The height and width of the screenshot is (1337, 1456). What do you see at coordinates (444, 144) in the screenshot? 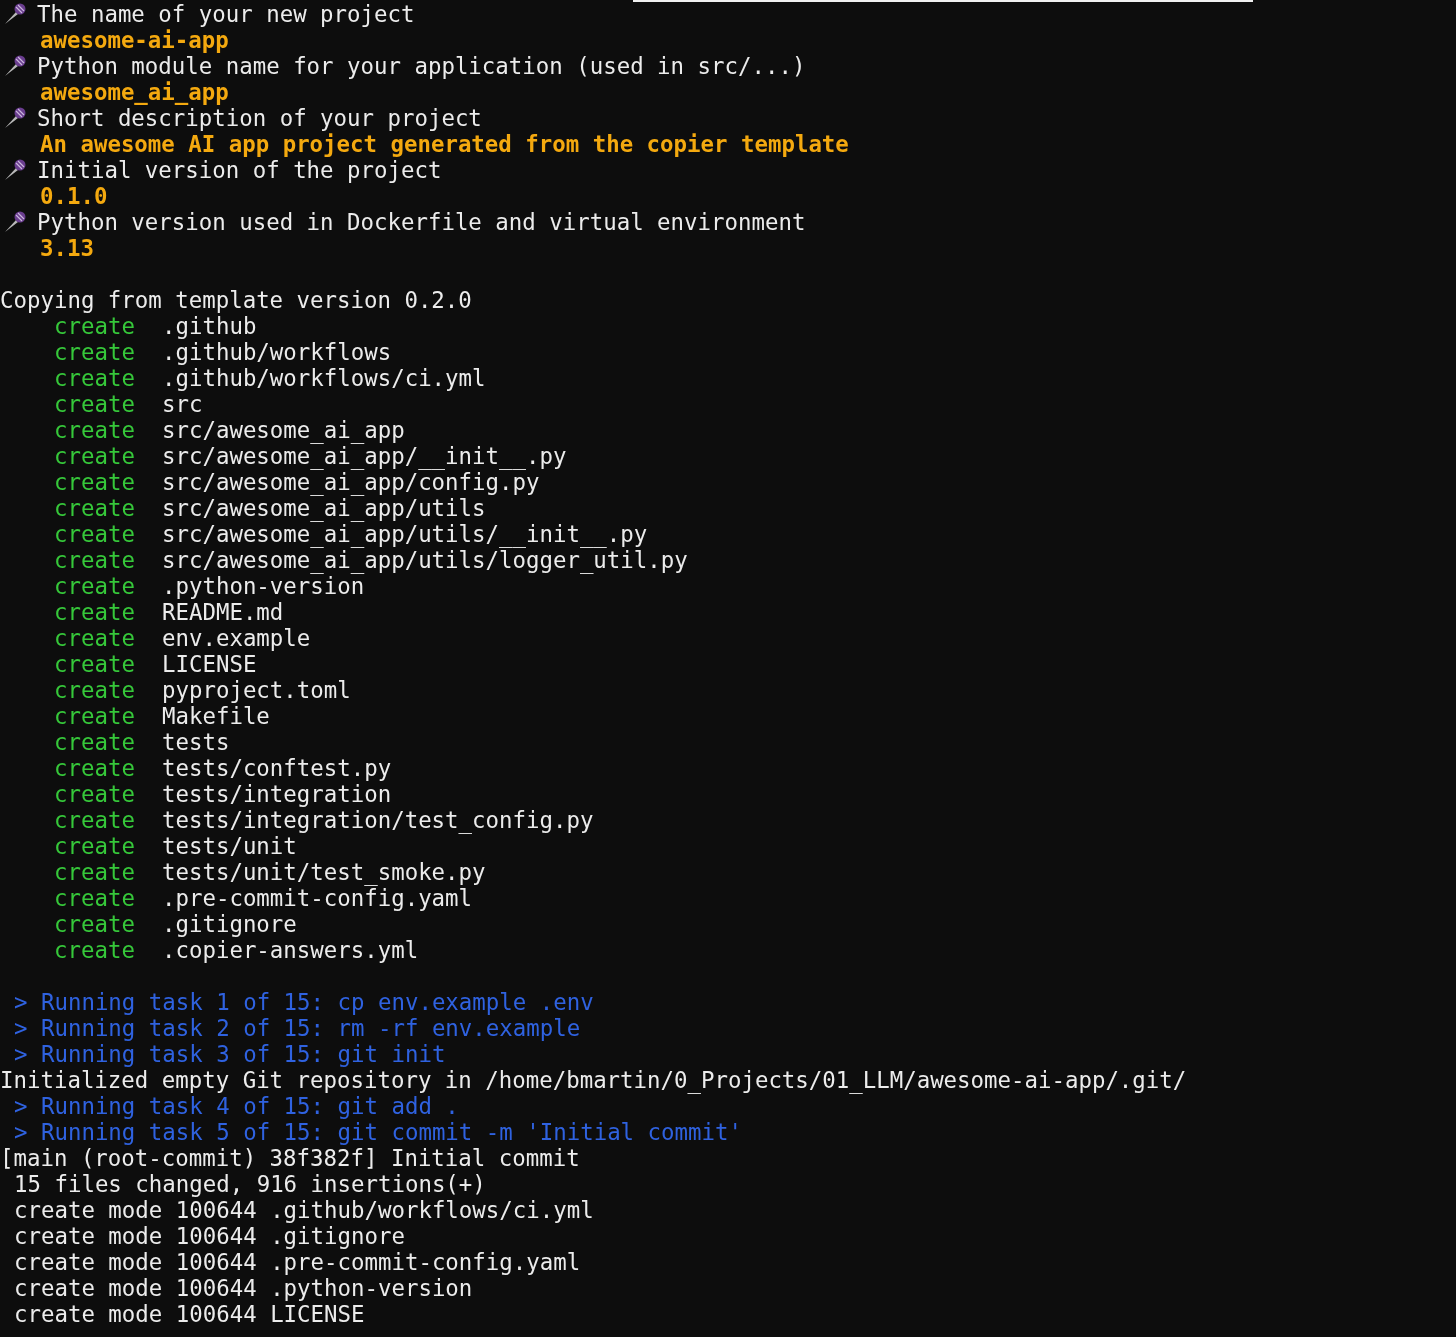
I see `prompt-answer: An awesome AI app project generated from the copier template` at bounding box center [444, 144].